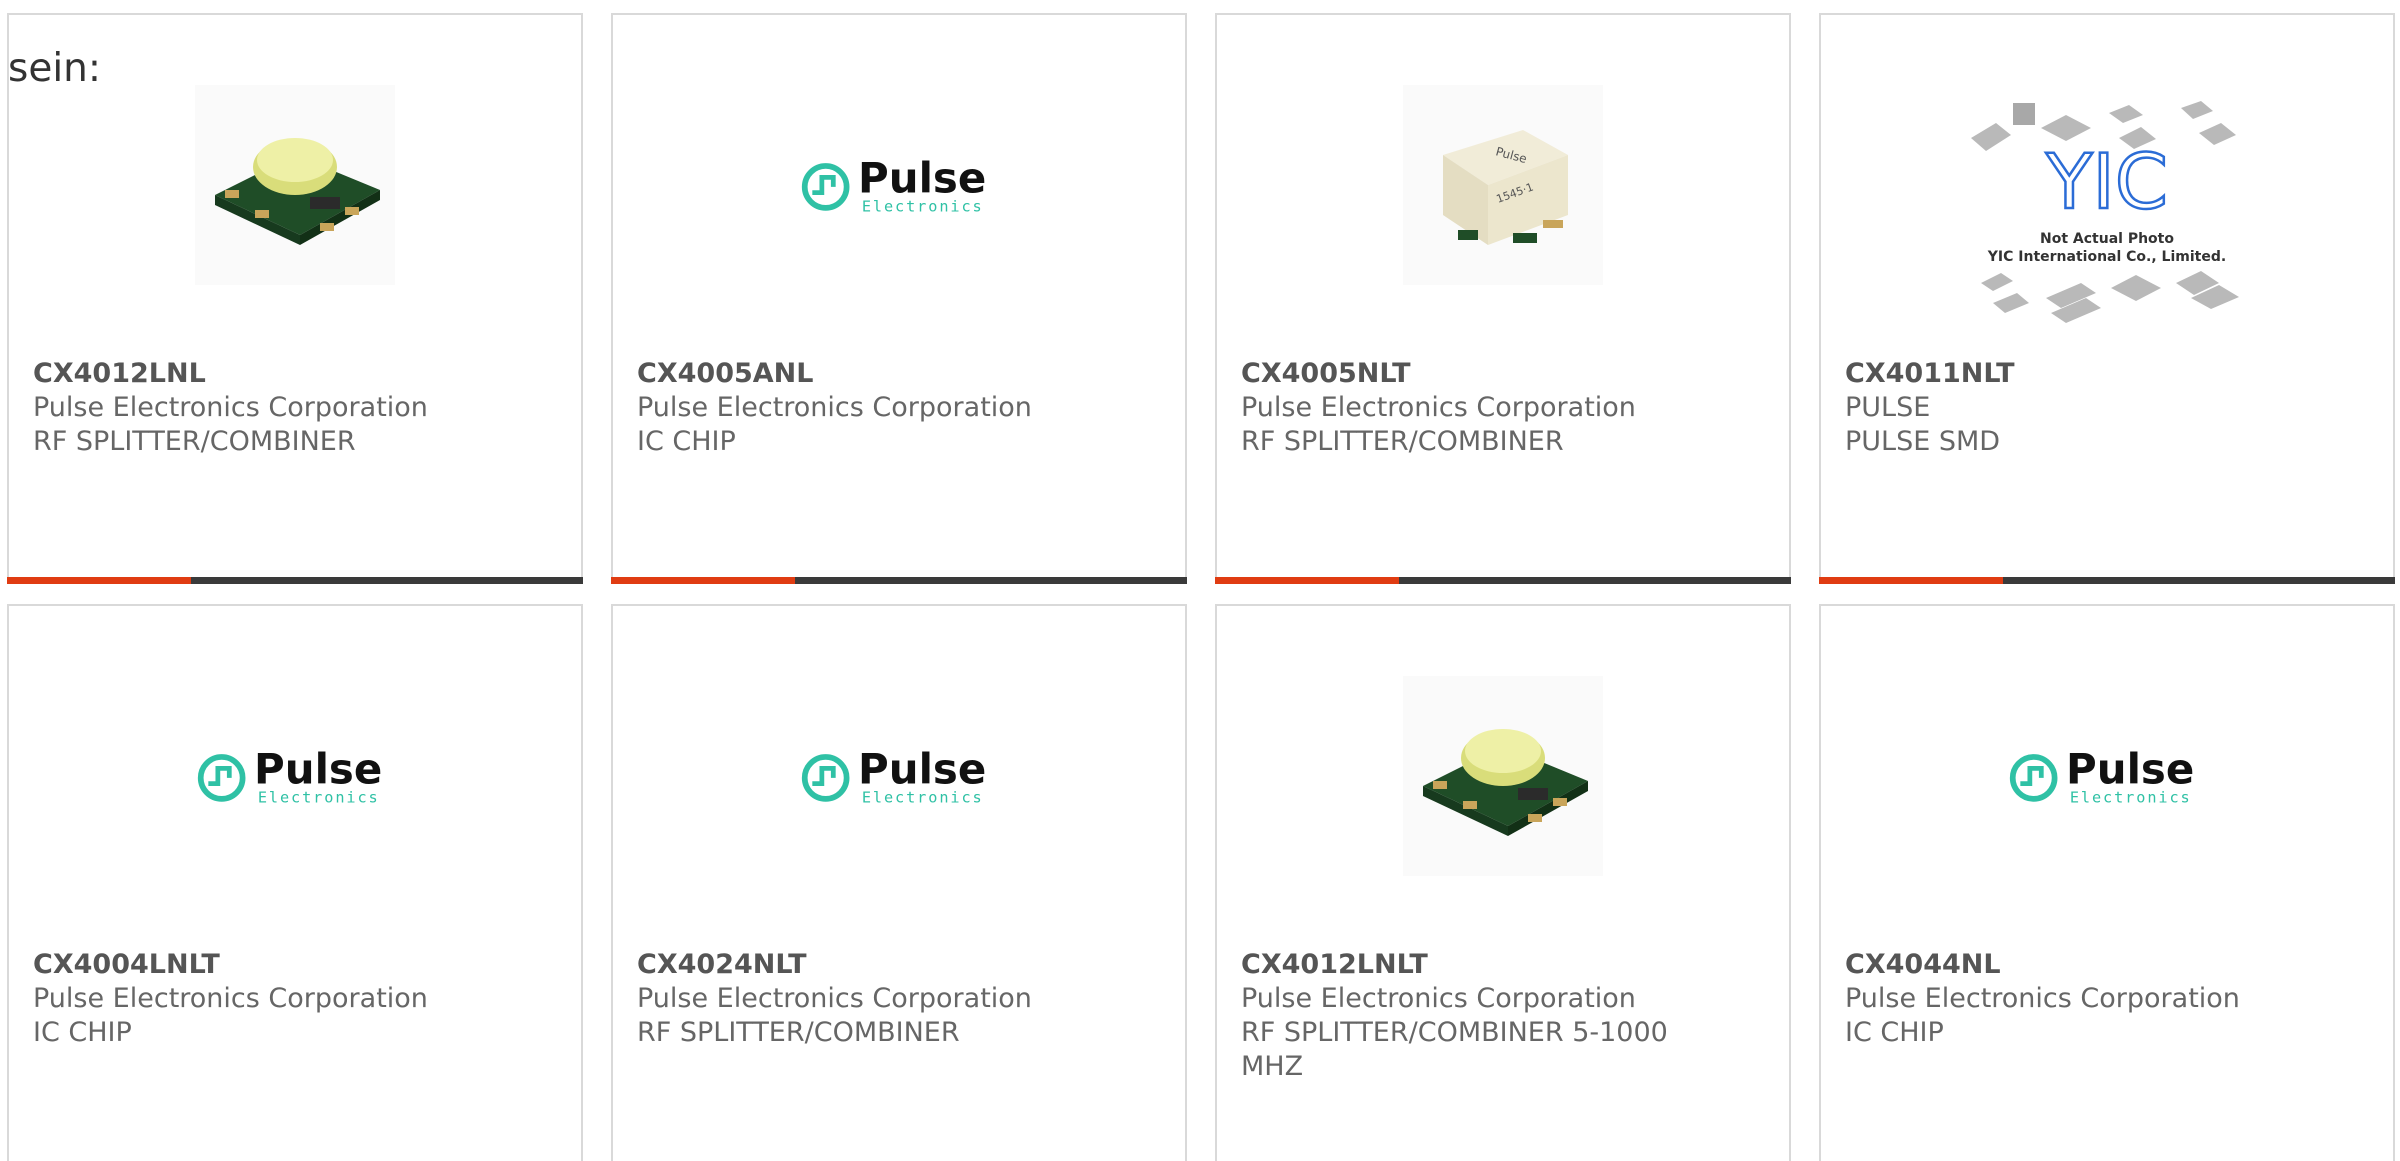  What do you see at coordinates (2106, 181) in the screenshot?
I see `svg-text: YIC` at bounding box center [2106, 181].